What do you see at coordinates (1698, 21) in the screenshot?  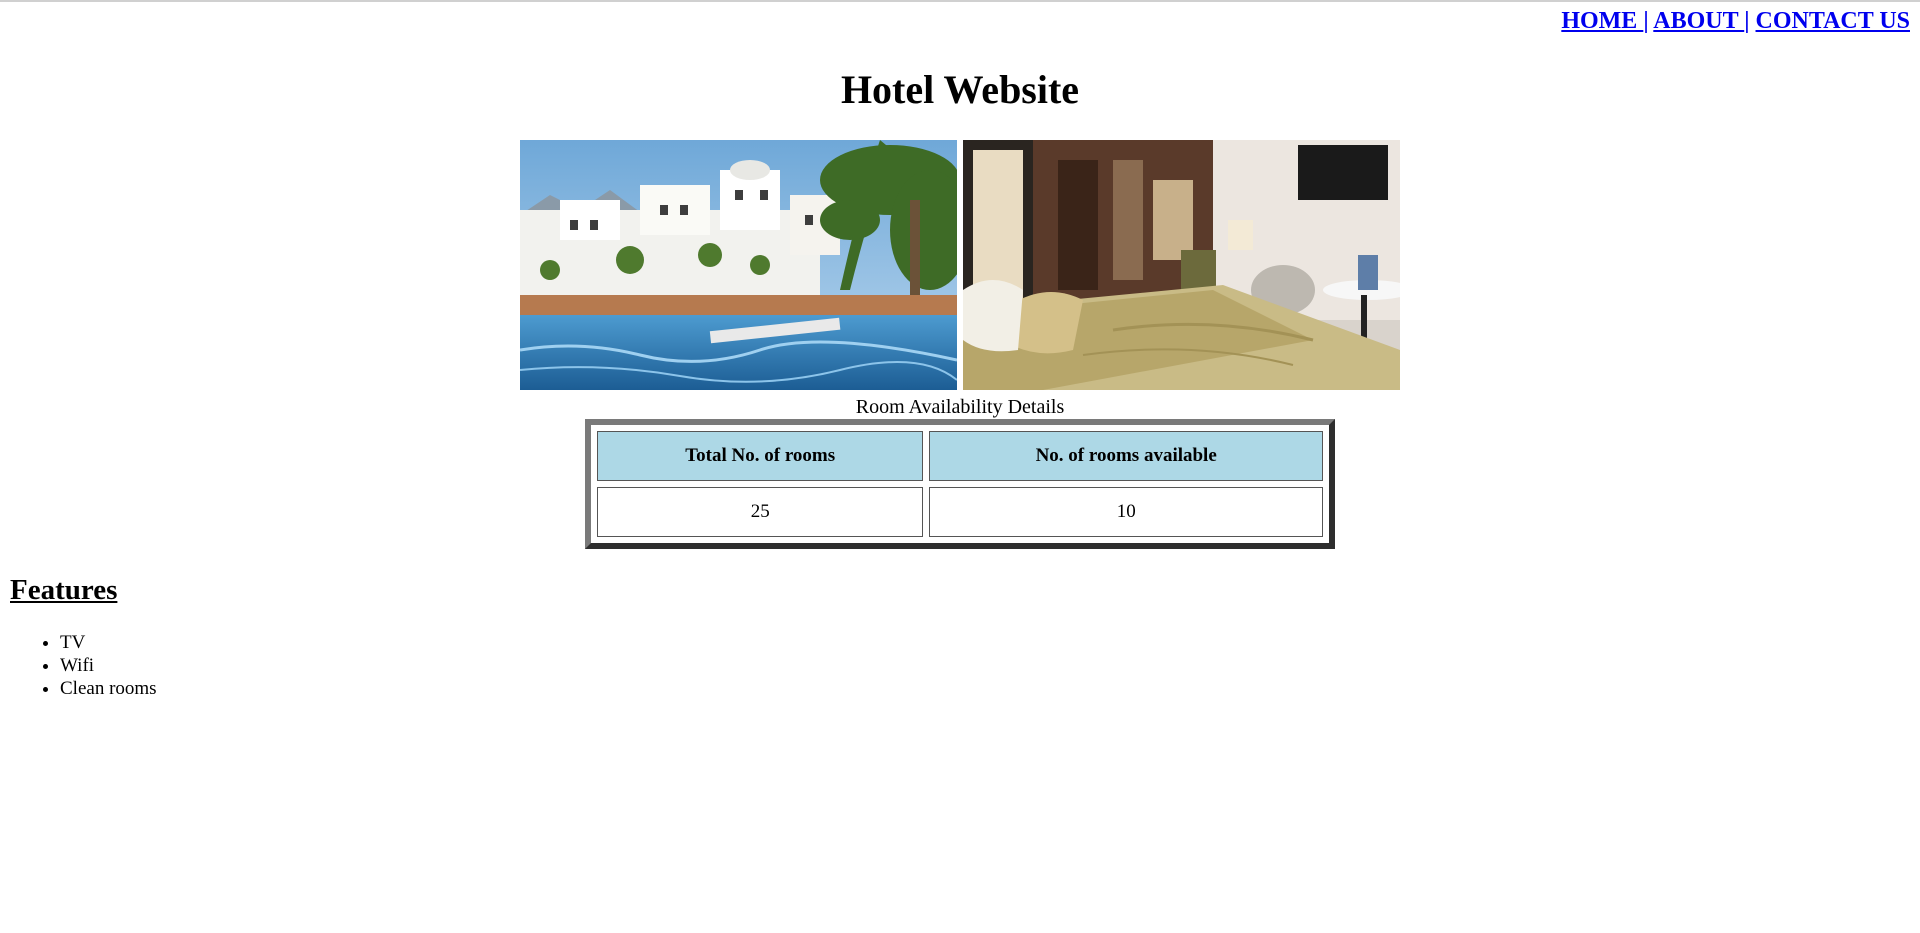 I see `nav-about-link: ABOUT` at bounding box center [1698, 21].